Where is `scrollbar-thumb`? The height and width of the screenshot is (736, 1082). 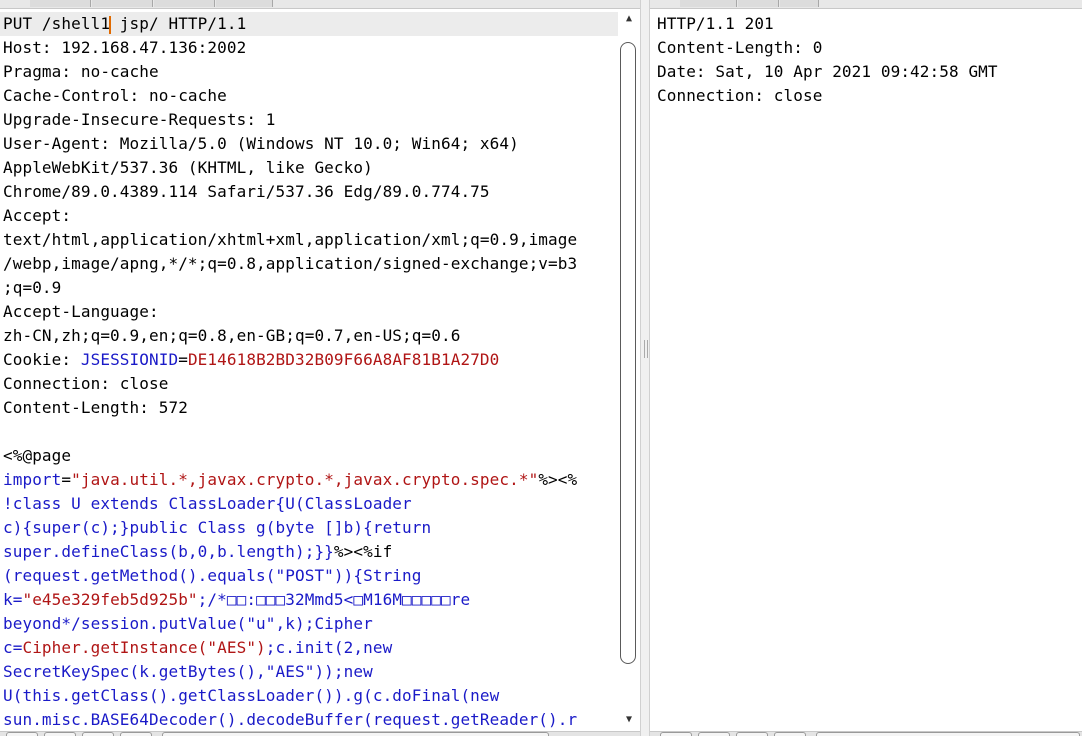 scrollbar-thumb is located at coordinates (628, 353).